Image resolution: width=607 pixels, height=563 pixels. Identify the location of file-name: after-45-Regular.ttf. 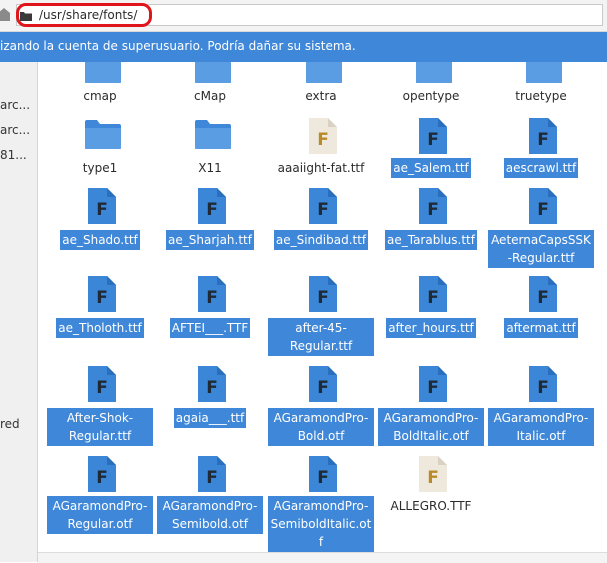
(321, 337).